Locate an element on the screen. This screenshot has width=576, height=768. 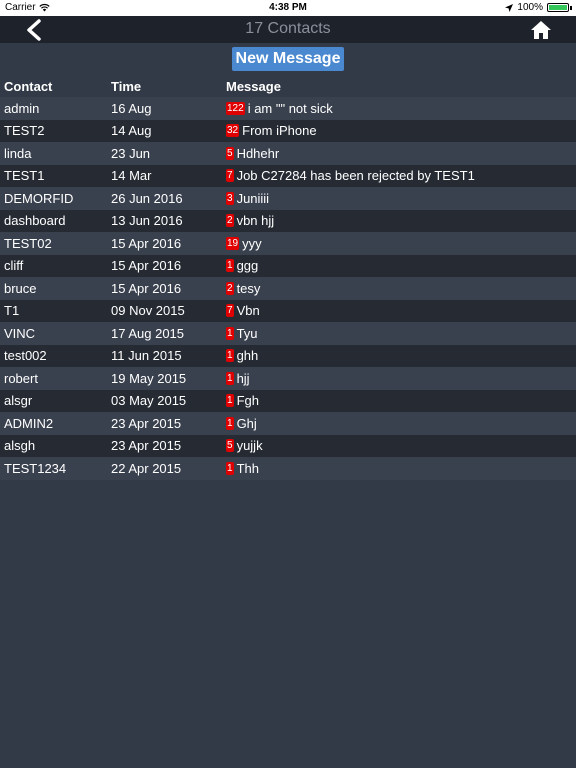
new-message-button: New Message is located at coordinates (288, 59).